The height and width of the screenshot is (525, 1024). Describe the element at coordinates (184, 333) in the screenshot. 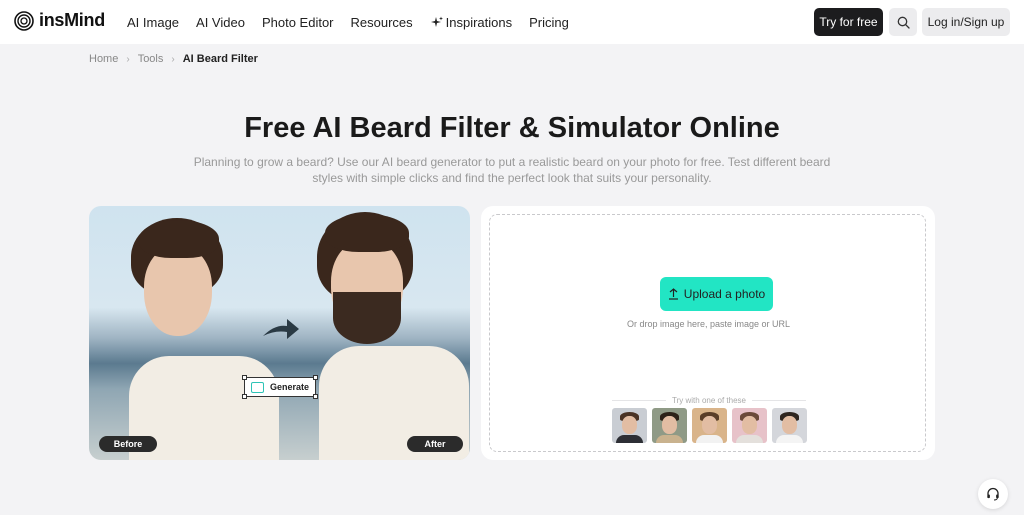

I see `before-image` at that location.